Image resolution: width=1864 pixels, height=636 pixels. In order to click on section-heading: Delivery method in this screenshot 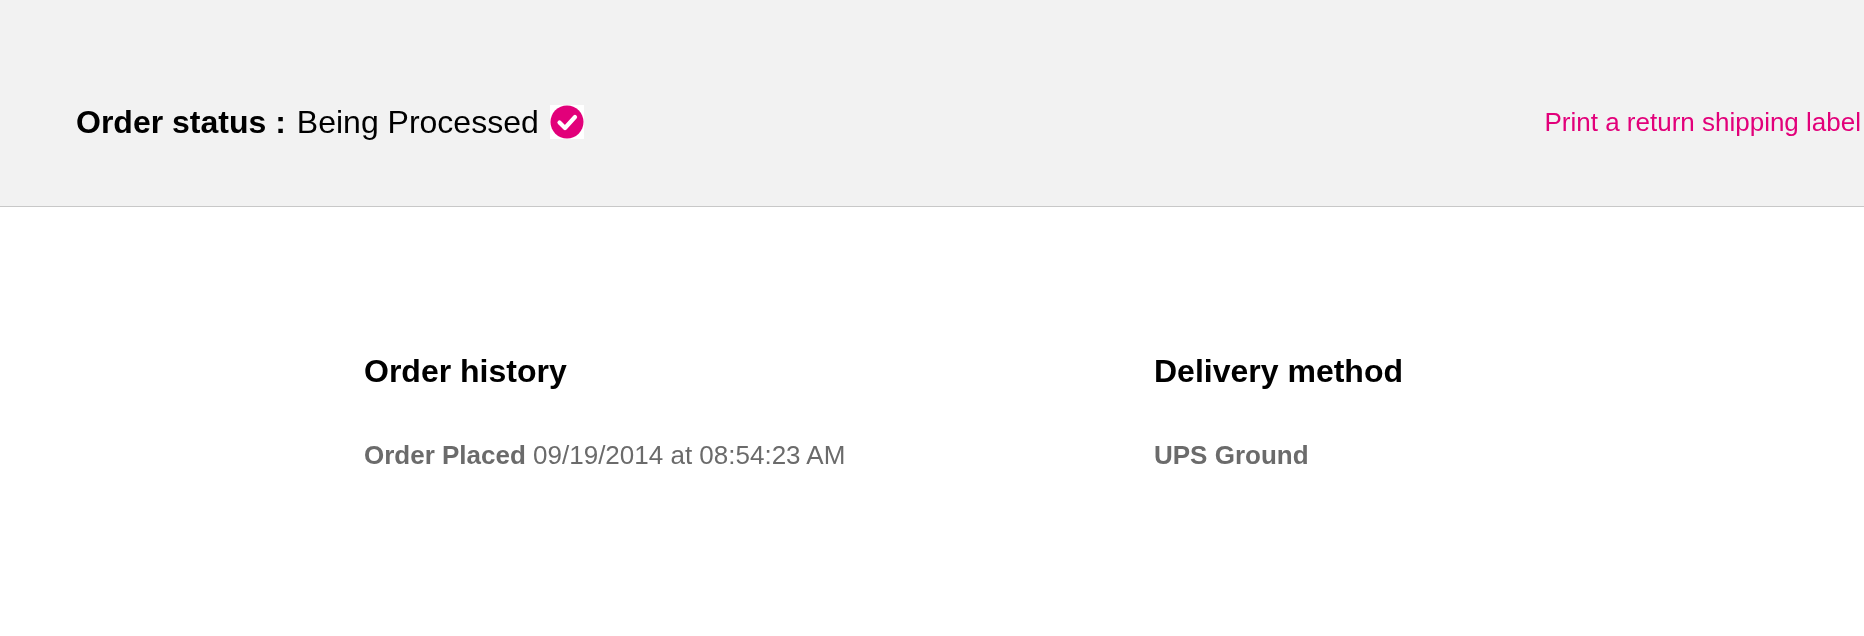, I will do `click(1278, 371)`.